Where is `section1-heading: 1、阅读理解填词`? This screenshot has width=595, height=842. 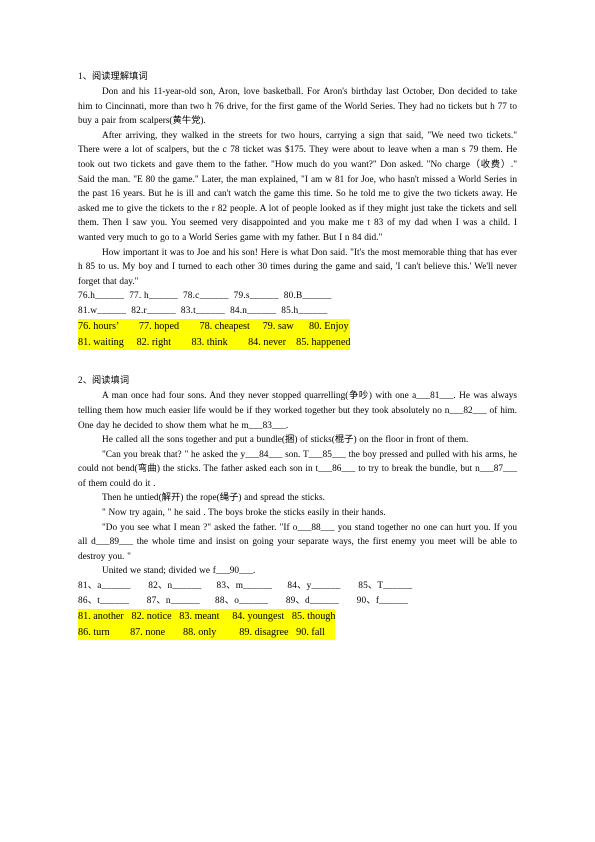 section1-heading: 1、阅读理解填词 is located at coordinates (113, 76).